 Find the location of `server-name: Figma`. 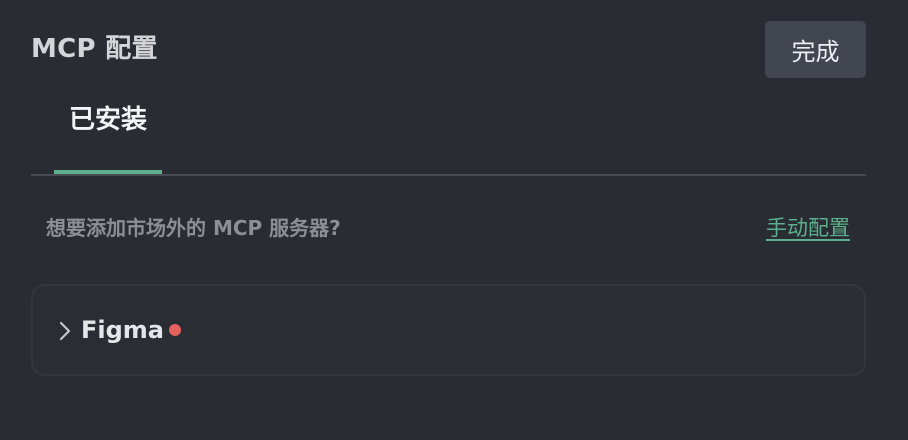

server-name: Figma is located at coordinates (123, 330).